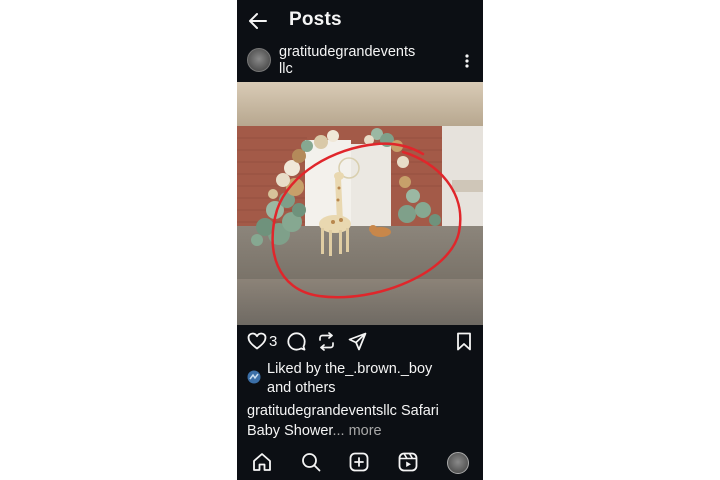 This screenshot has height=480, width=720. What do you see at coordinates (360, 21) in the screenshot?
I see `top-bar: Posts` at bounding box center [360, 21].